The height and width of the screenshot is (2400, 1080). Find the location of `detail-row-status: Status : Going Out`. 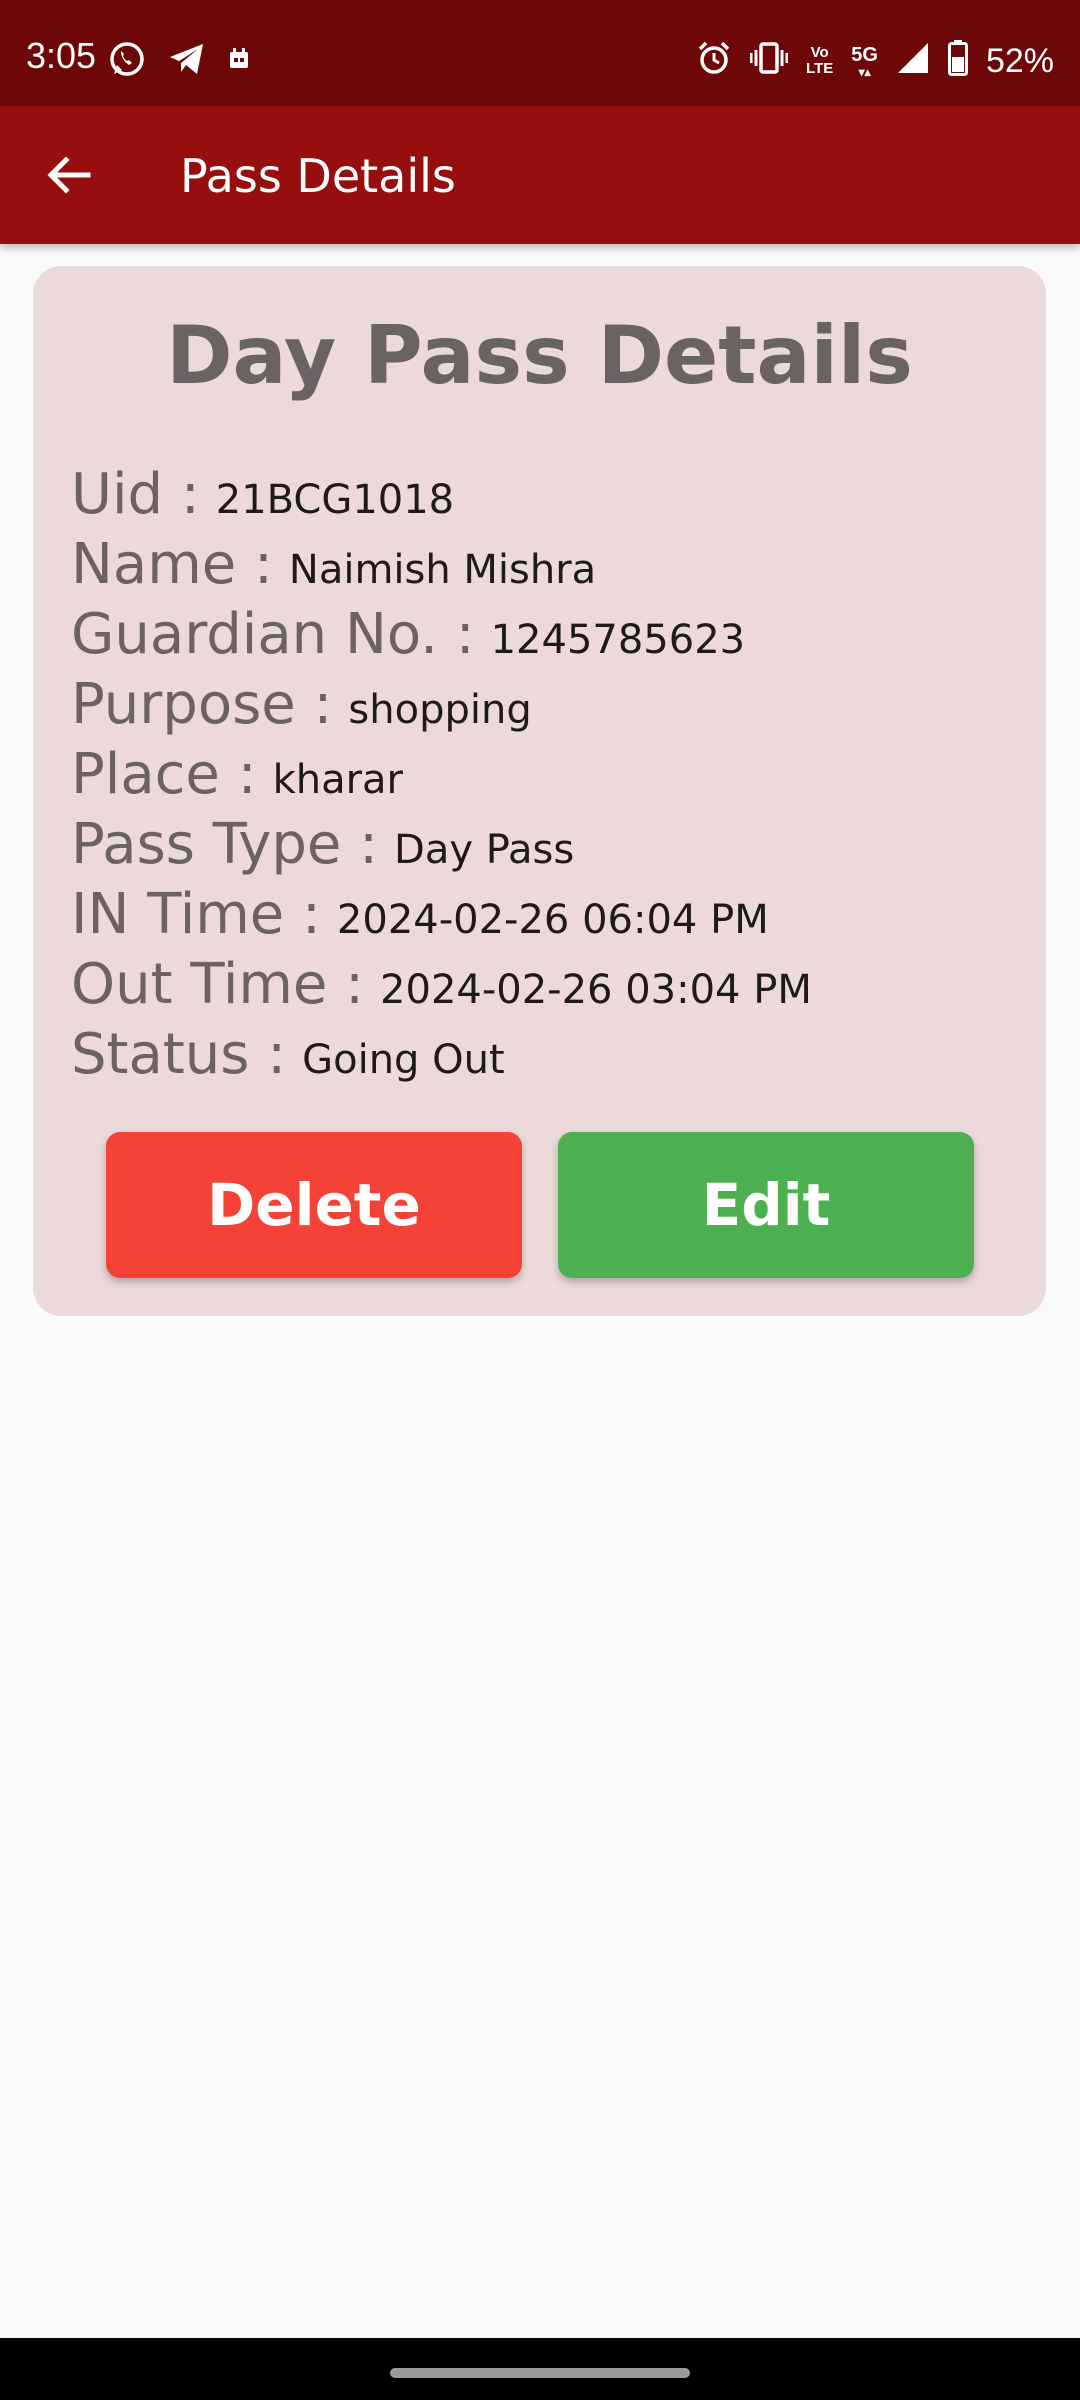

detail-row-status: Status : Going Out is located at coordinates (441, 1057).